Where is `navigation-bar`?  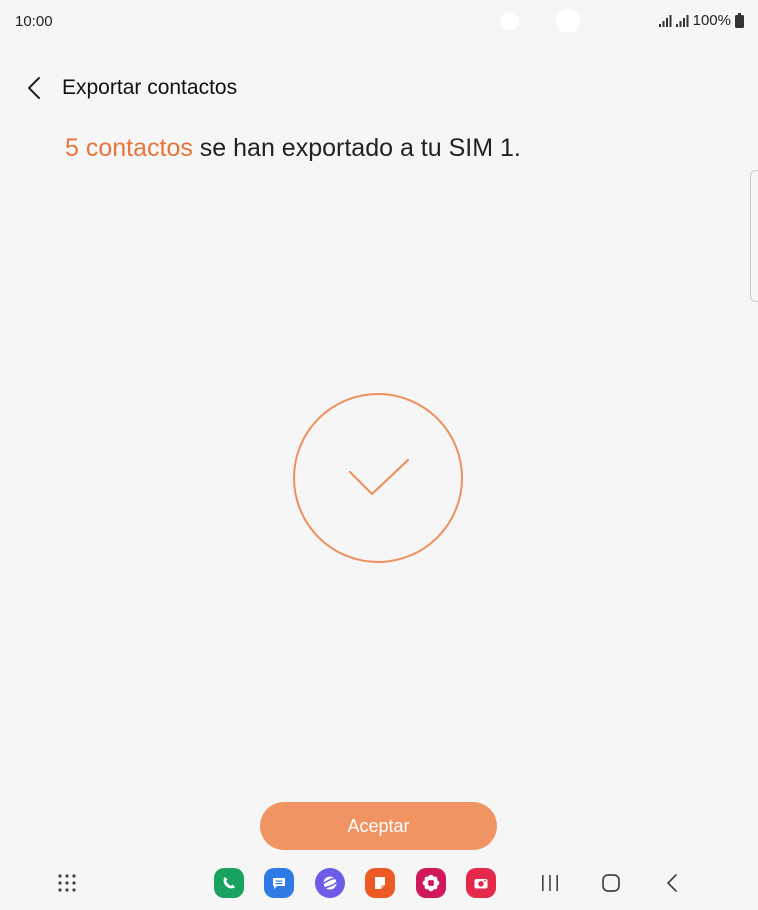 navigation-bar is located at coordinates (379, 884).